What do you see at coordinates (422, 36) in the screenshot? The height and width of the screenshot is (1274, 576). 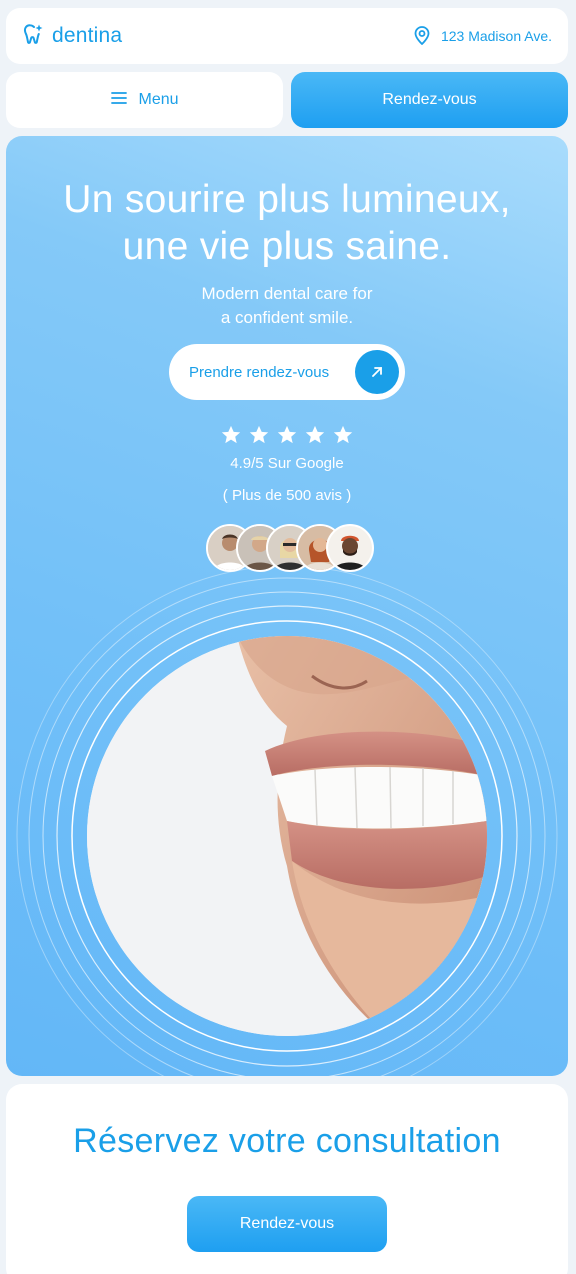 I see `location-pin-icon` at bounding box center [422, 36].